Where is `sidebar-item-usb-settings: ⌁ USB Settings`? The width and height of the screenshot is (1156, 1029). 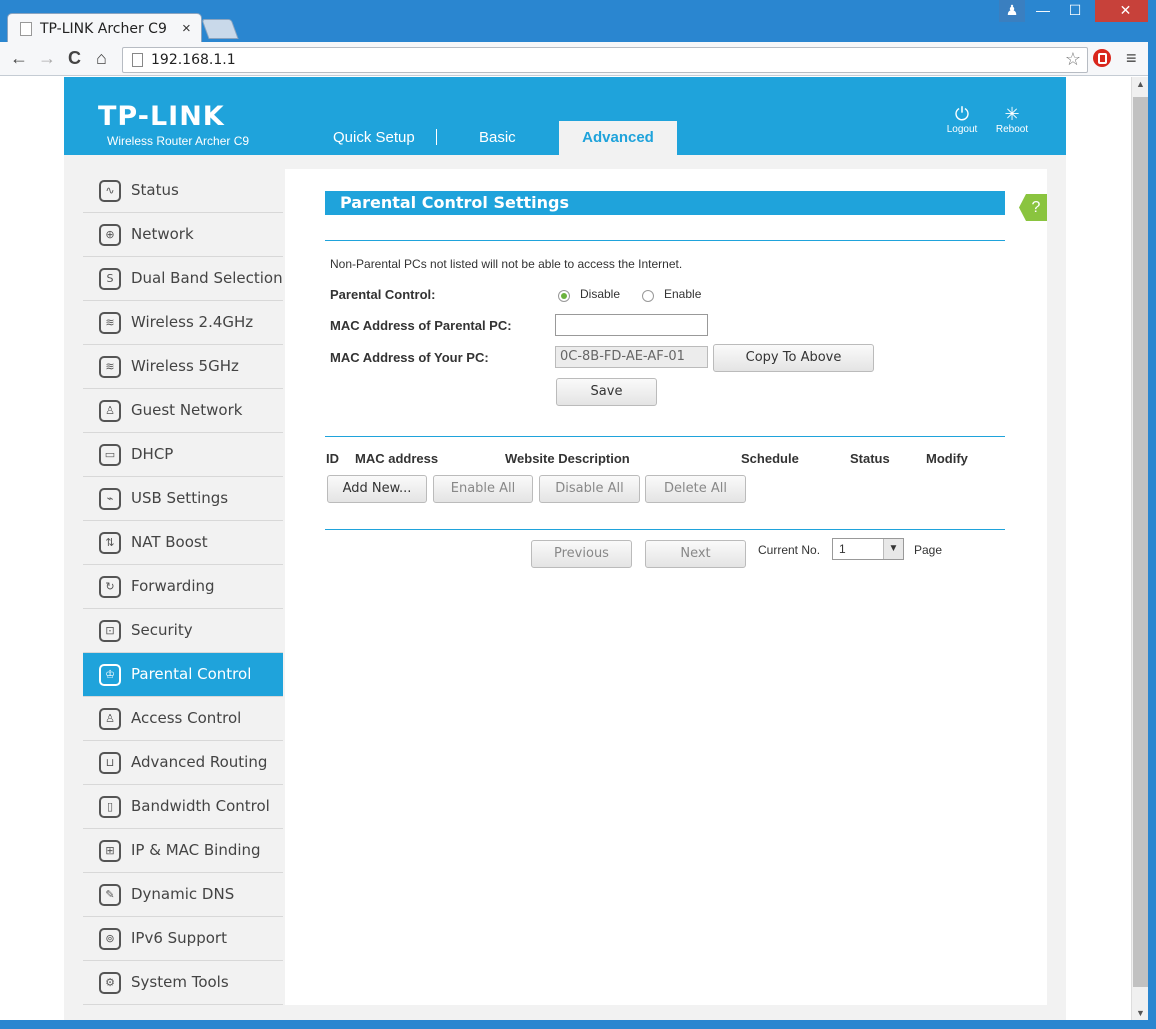 sidebar-item-usb-settings: ⌁ USB Settings is located at coordinates (183, 499).